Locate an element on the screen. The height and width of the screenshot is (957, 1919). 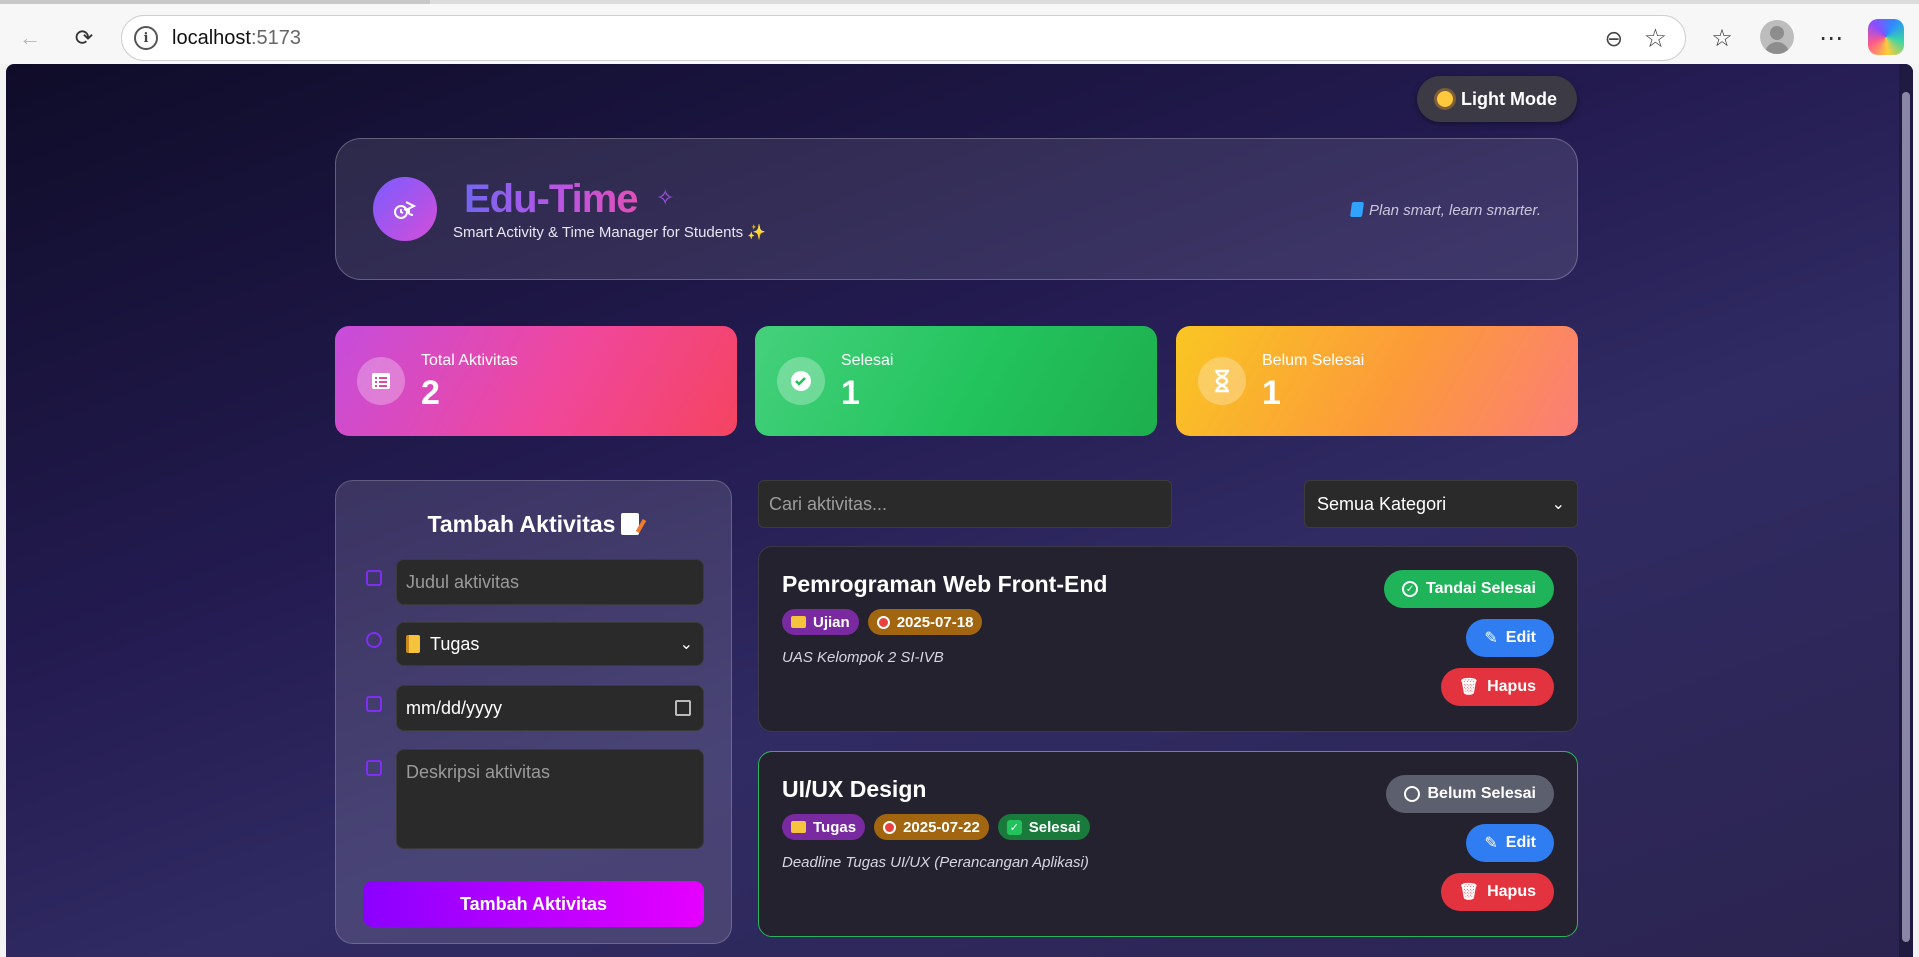
favorites-list-icon: ☆ is located at coordinates (1722, 38).